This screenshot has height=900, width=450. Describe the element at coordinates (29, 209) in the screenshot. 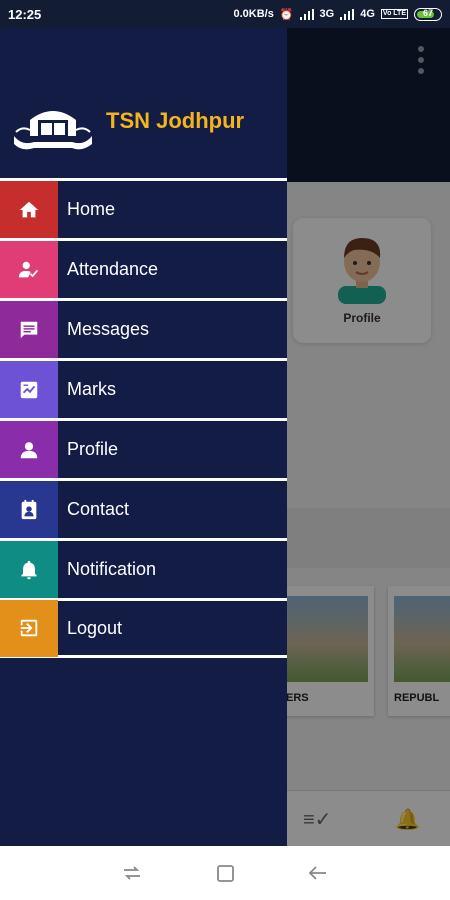

I see `home-icon` at that location.